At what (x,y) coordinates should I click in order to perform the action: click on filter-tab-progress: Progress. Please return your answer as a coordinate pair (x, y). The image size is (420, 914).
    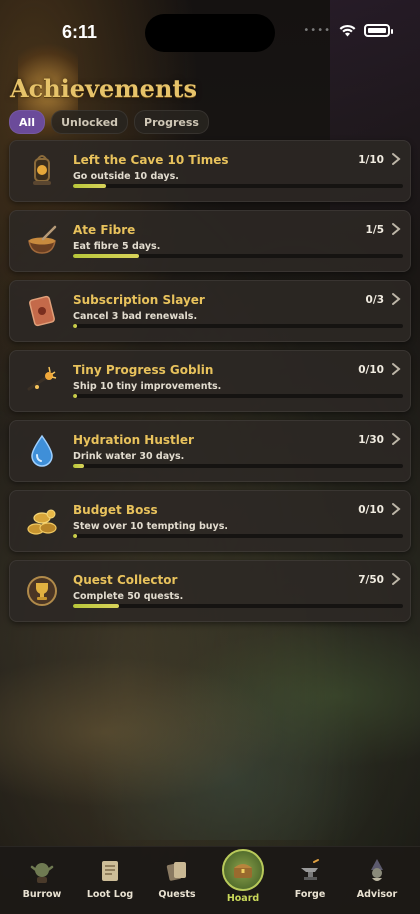
    Looking at the image, I should click on (171, 122).